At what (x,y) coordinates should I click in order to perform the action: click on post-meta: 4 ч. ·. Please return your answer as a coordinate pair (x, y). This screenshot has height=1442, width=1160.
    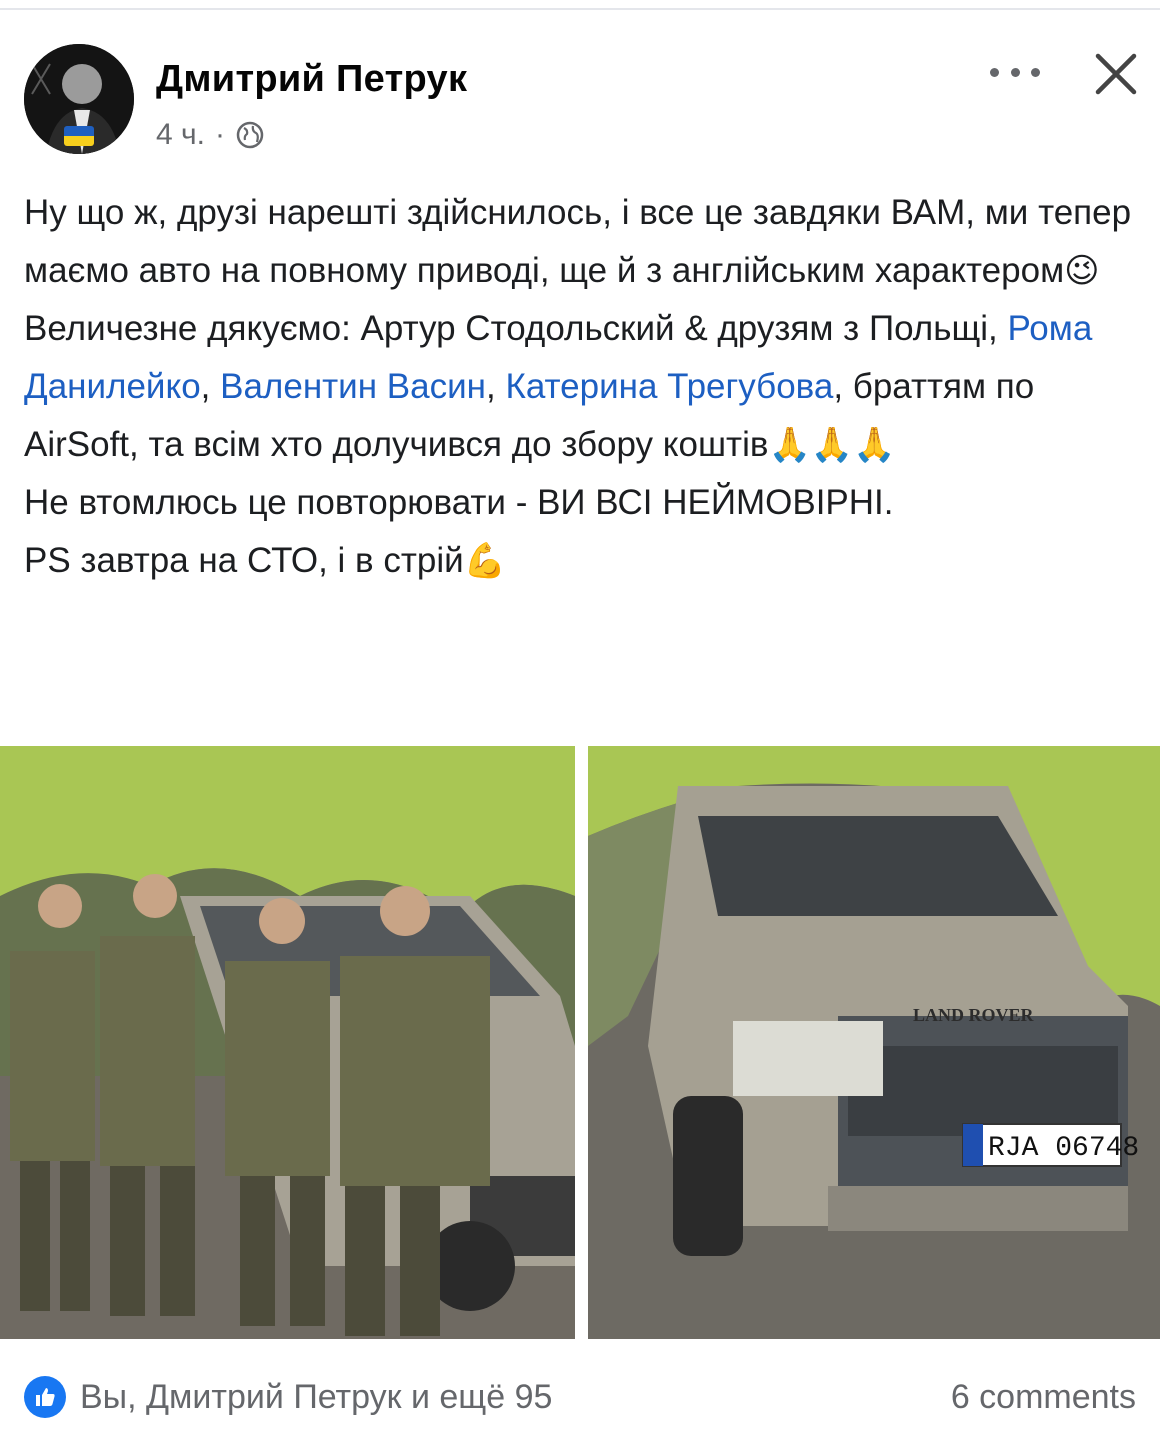
    Looking at the image, I should click on (210, 135).